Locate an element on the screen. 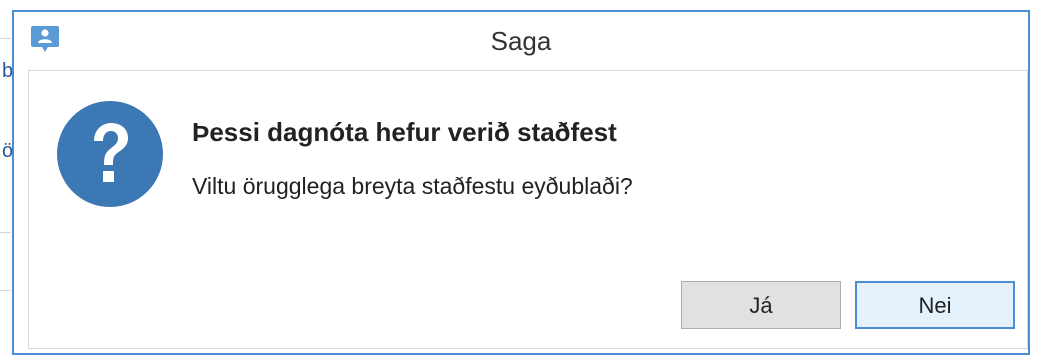 Image resolution: width=1039 pixels, height=363 pixels. dialog-heading: Þessi dagnóta hefur verið staðfest is located at coordinates (404, 132).